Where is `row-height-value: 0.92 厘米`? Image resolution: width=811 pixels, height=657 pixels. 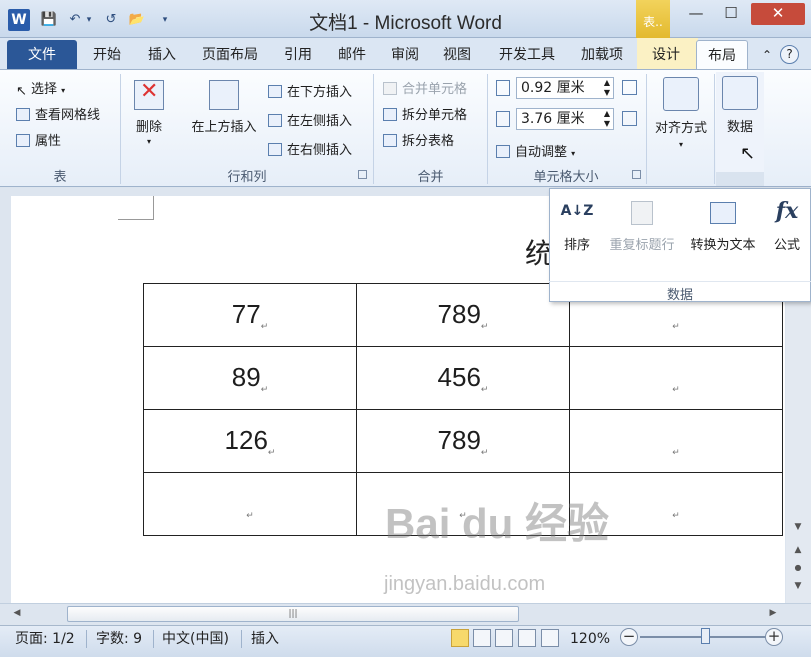 row-height-value: 0.92 厘米 is located at coordinates (553, 88).